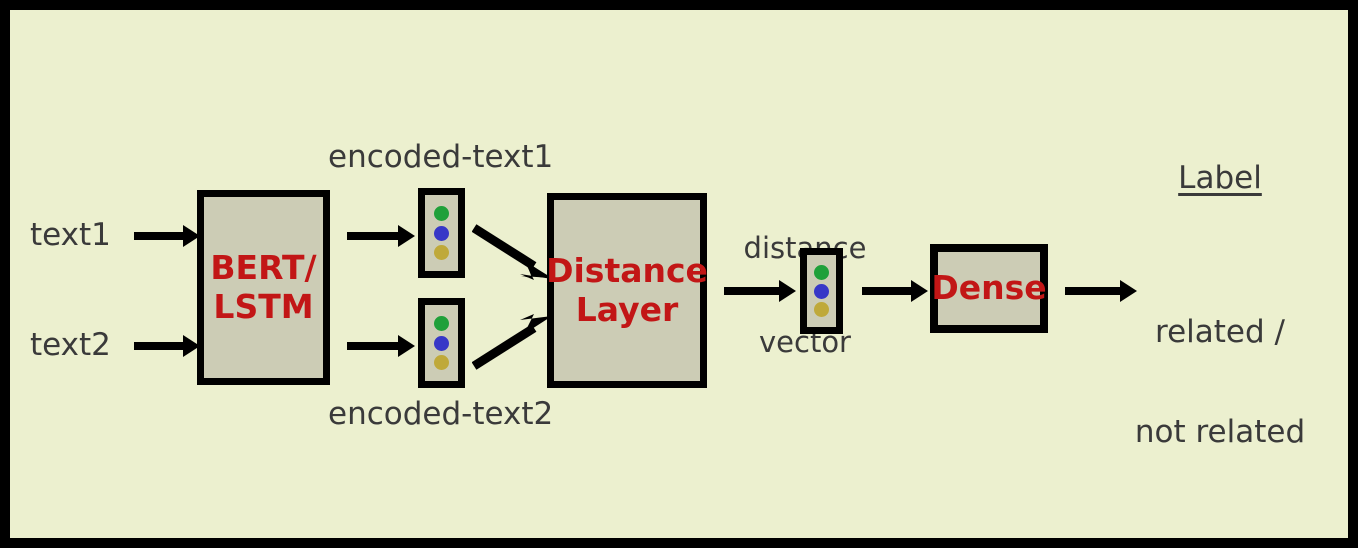 This screenshot has width=1358, height=548. What do you see at coordinates (441, 157) in the screenshot?
I see `encoded-text1-label: encoded-text1` at bounding box center [441, 157].